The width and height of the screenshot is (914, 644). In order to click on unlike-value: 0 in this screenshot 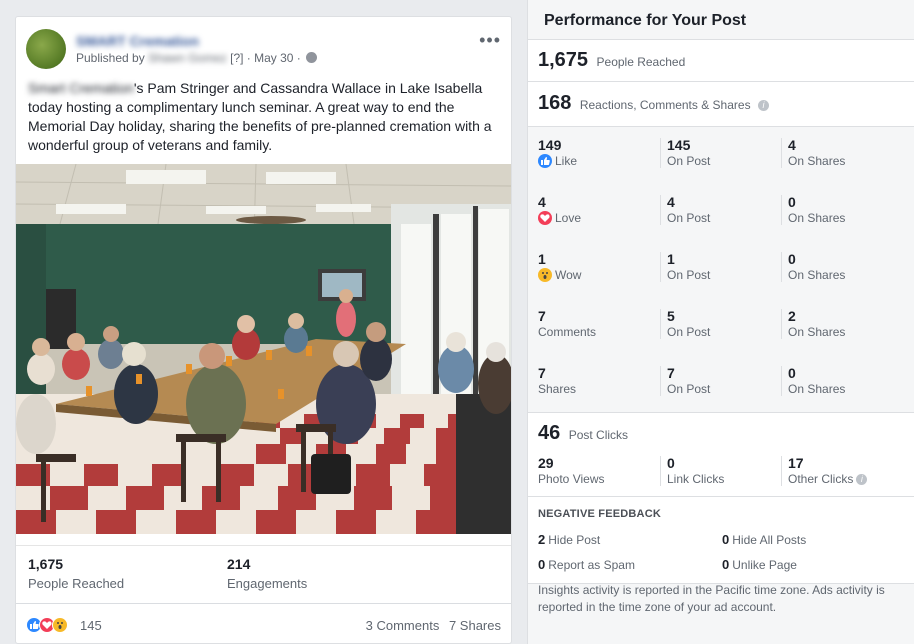, I will do `click(726, 564)`.